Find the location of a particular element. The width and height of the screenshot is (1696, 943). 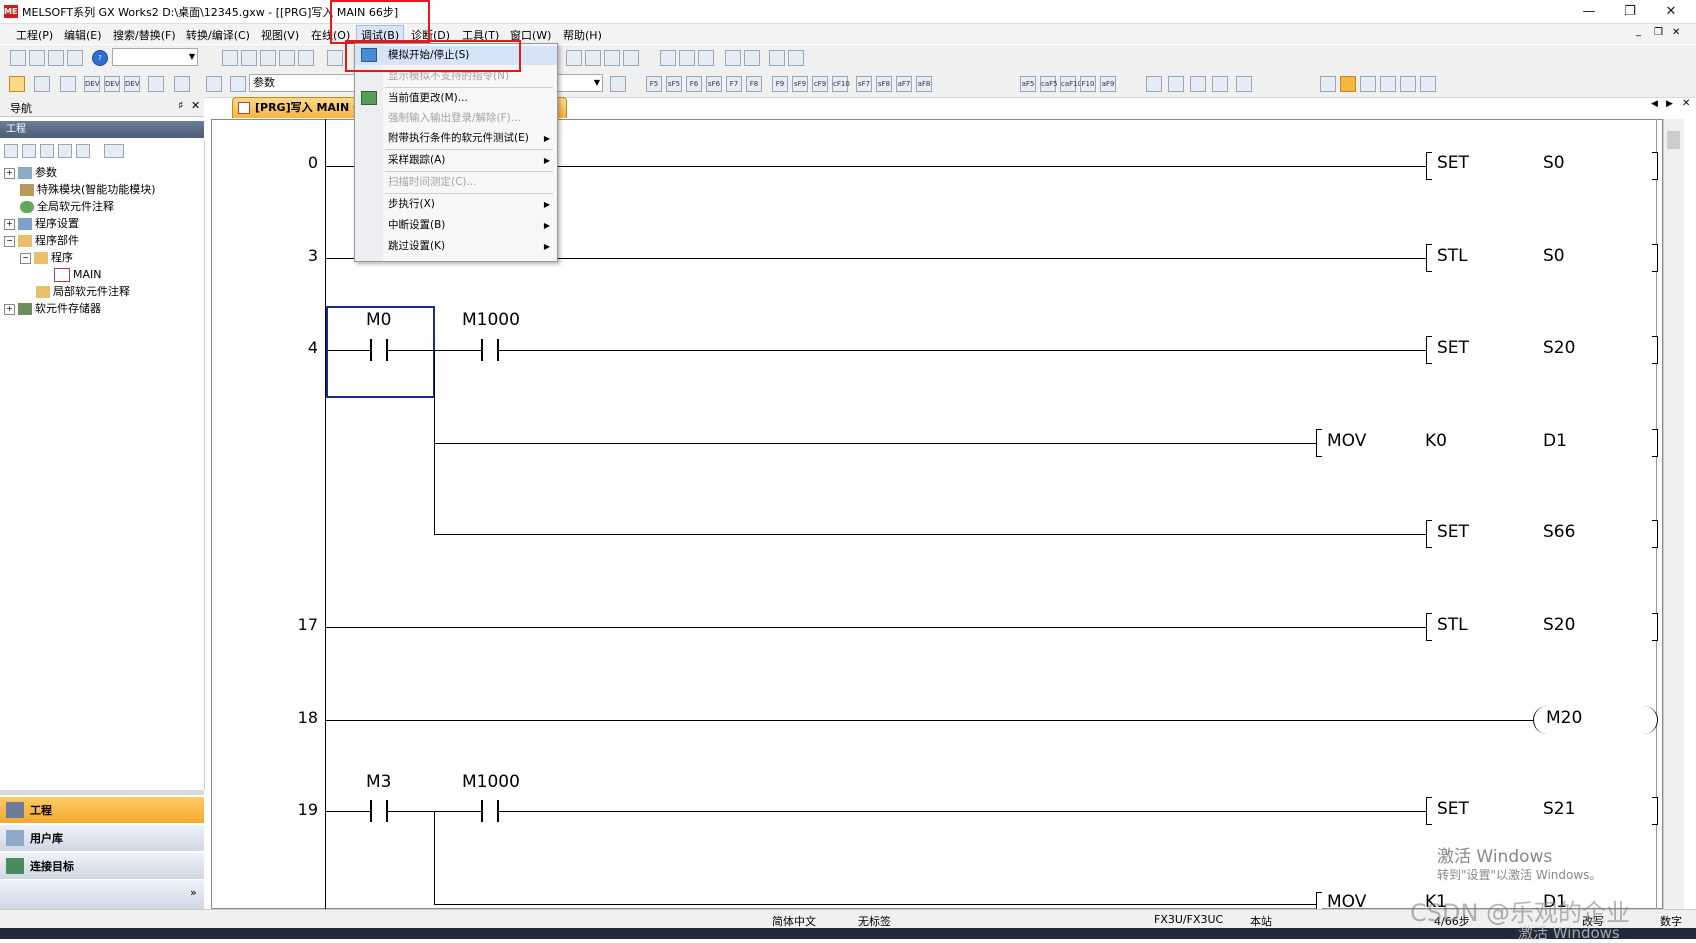

page-icon is located at coordinates (618, 84).